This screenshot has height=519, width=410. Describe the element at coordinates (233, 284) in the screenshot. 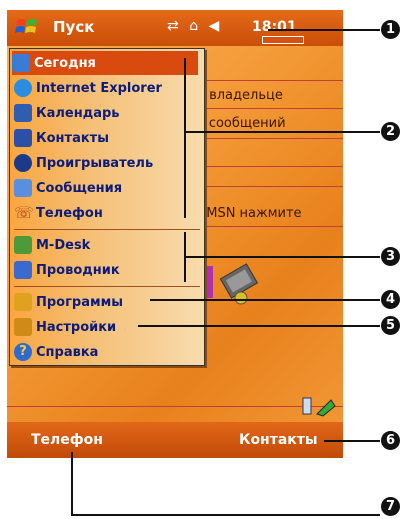

I see `app-chip-icon` at that location.